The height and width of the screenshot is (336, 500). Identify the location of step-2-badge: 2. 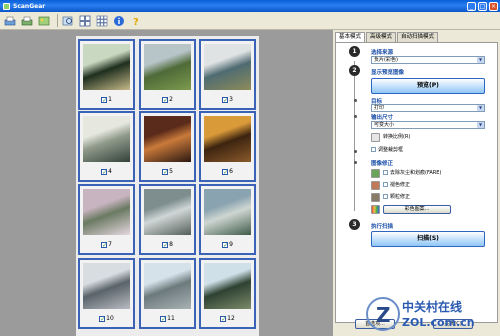
(354, 70).